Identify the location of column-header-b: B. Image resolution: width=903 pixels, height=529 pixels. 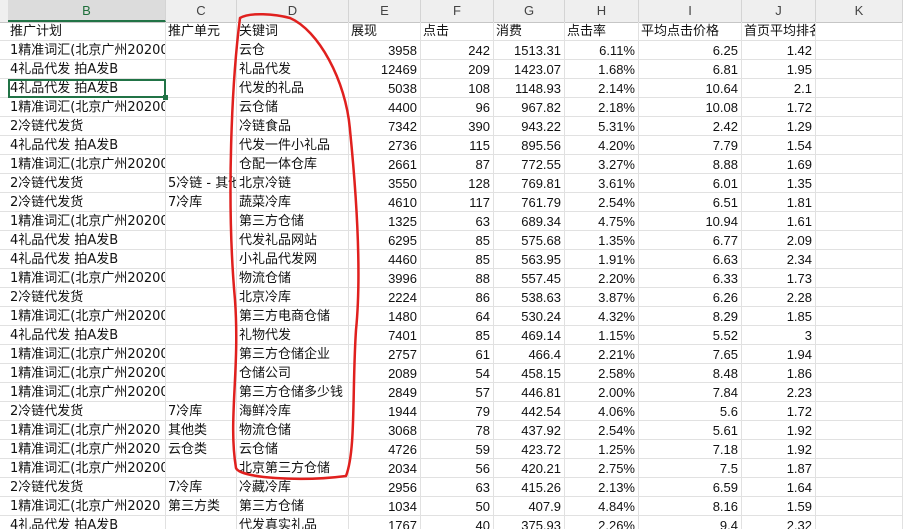
(87, 11).